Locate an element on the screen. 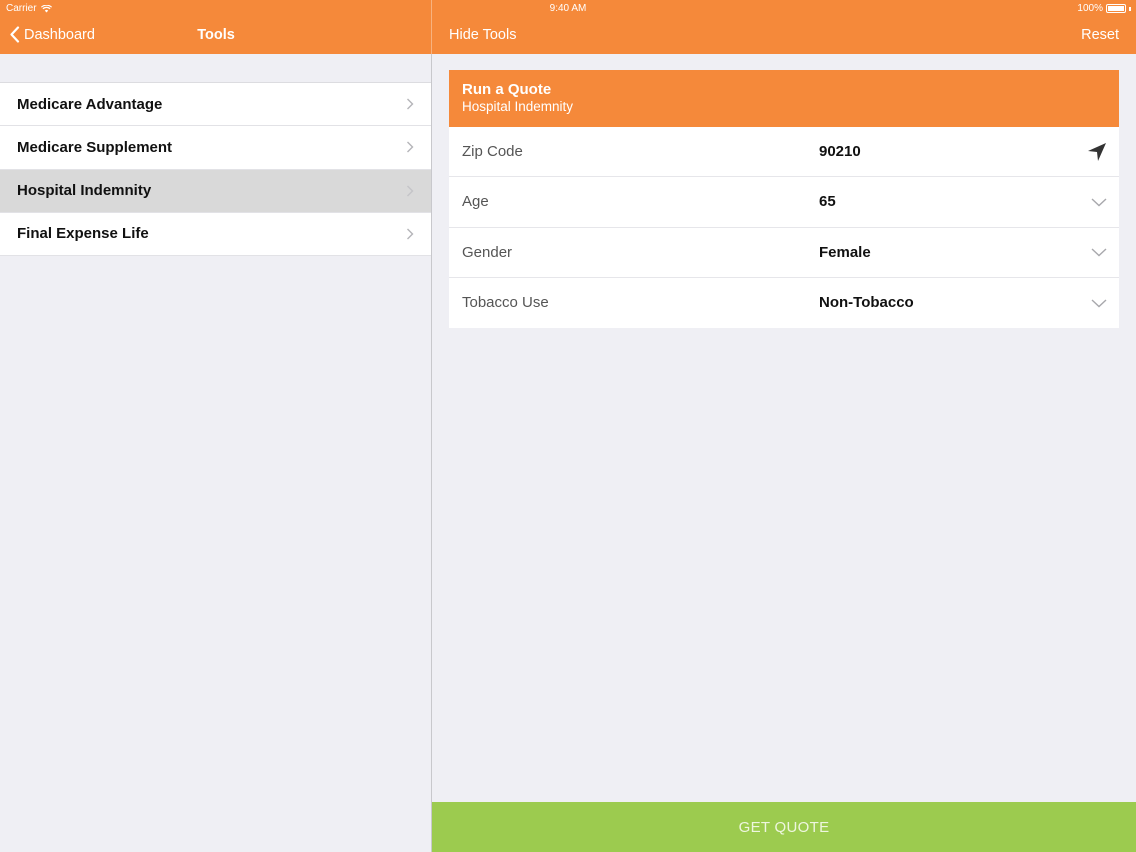 The image size is (1136, 852). get-quote-button: GET QUOTE is located at coordinates (784, 827).